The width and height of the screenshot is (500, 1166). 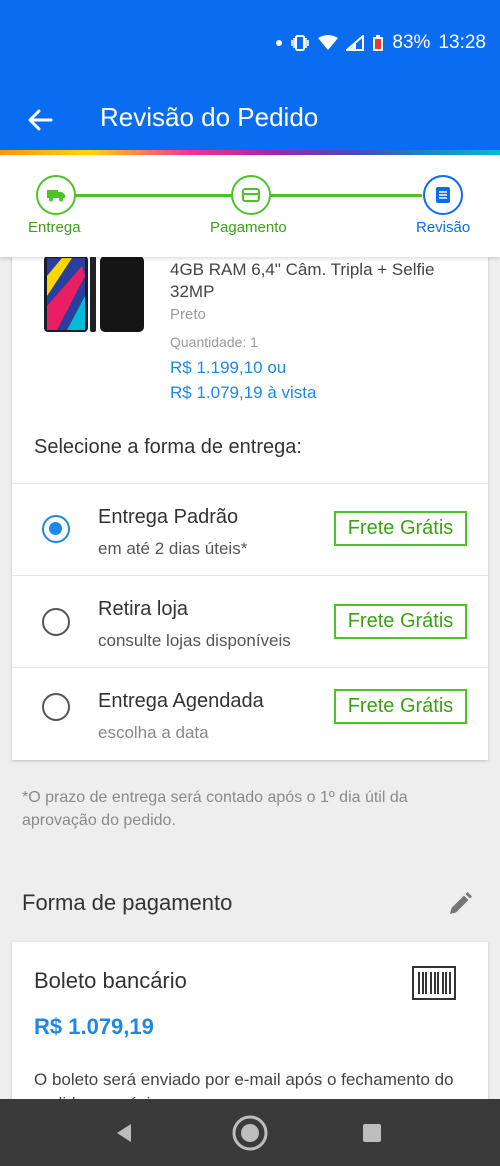 What do you see at coordinates (228, 367) in the screenshot?
I see `price-installments: R$ 1.199,10 ou` at bounding box center [228, 367].